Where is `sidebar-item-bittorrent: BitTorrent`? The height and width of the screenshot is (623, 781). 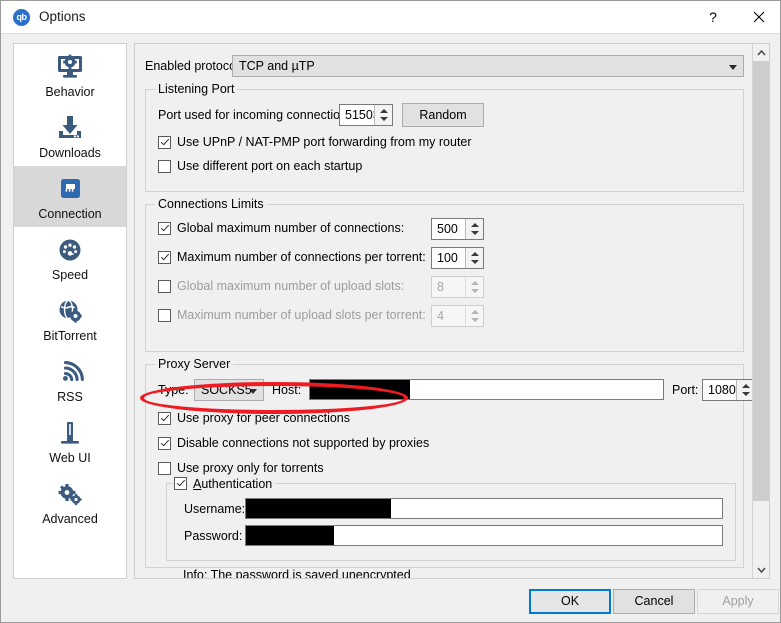 sidebar-item-bittorrent: BitTorrent is located at coordinates (70, 318).